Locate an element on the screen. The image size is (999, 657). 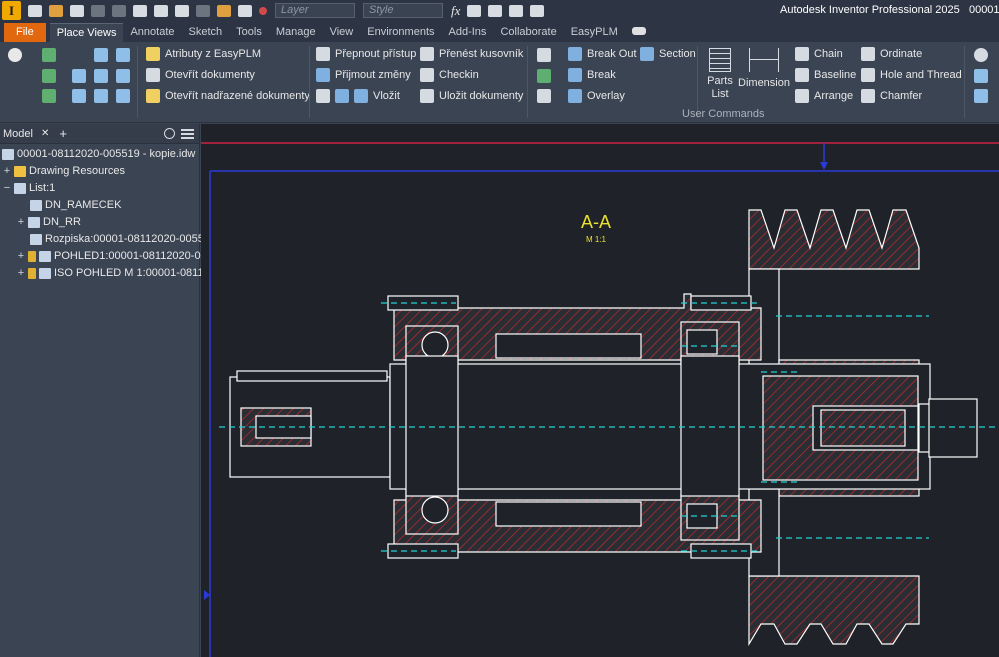
projected-view-icon is located at coordinates (49, 76).